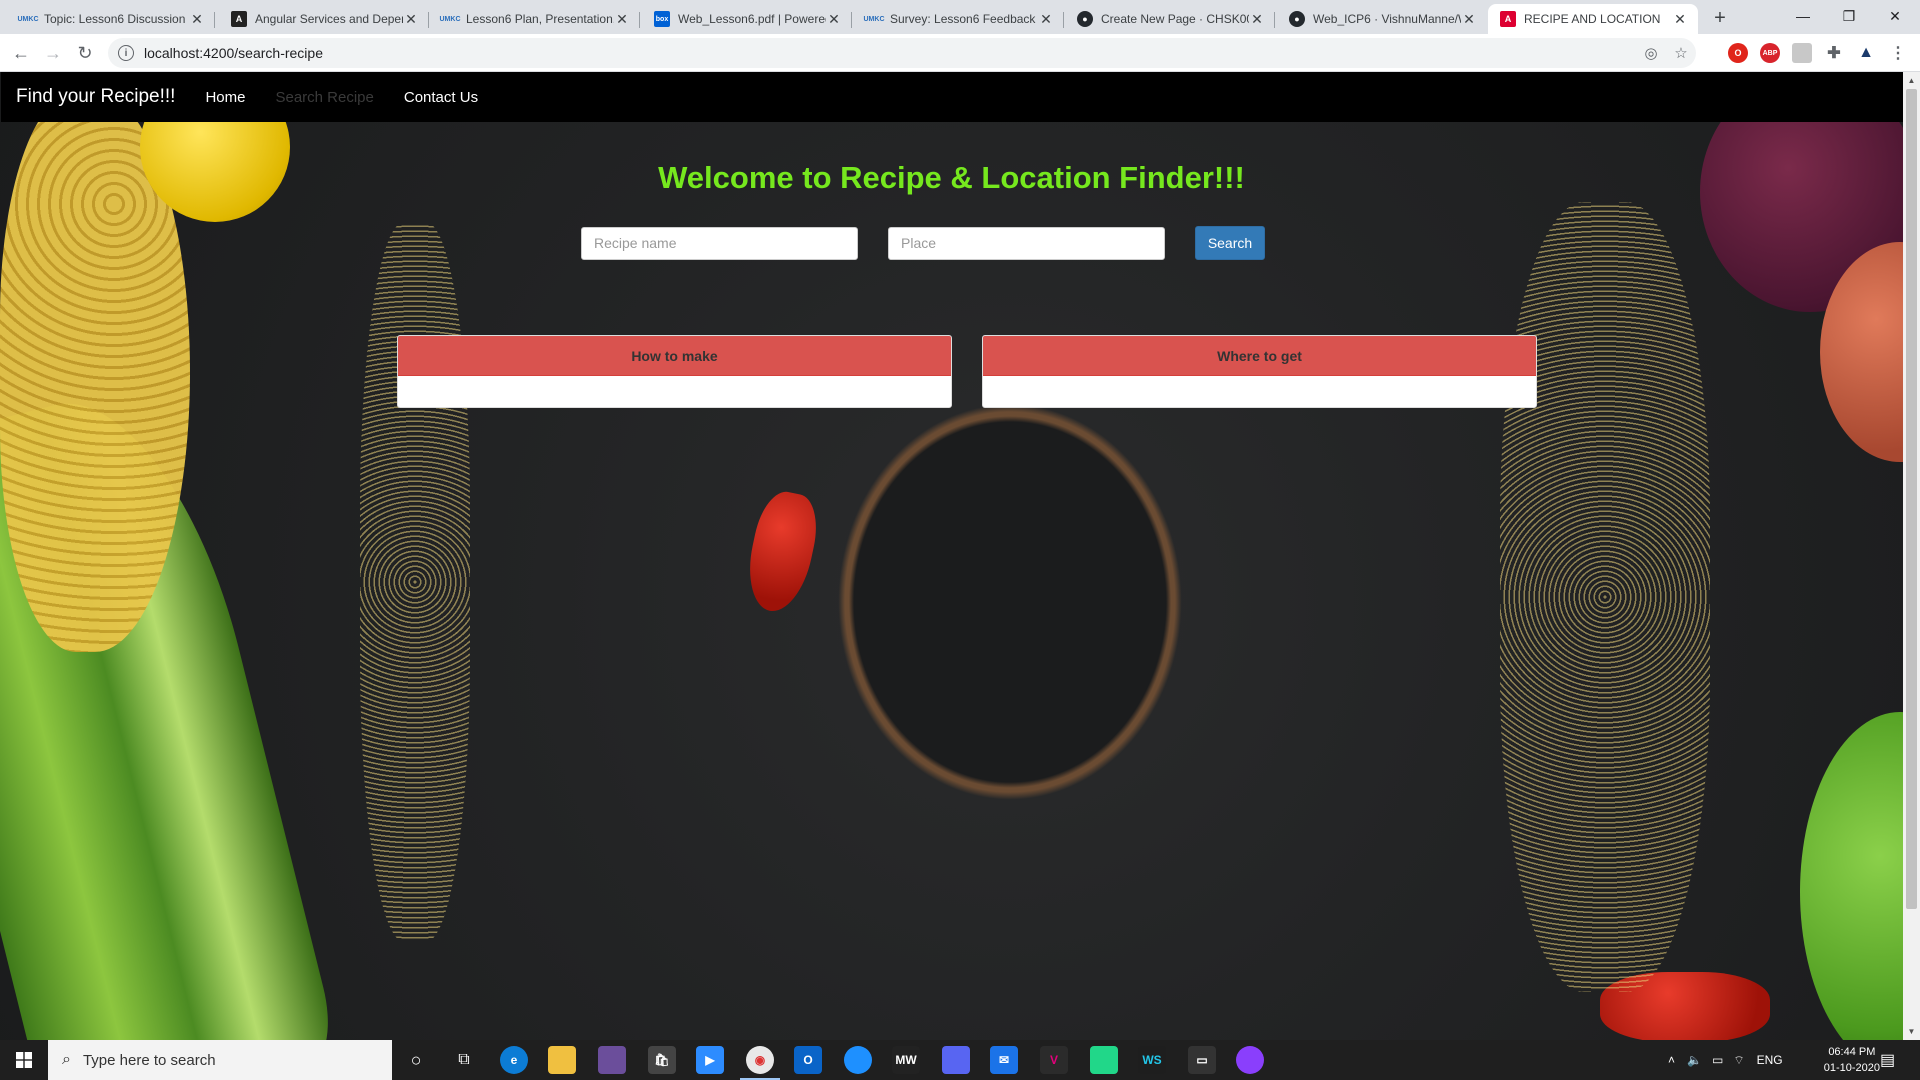 This screenshot has height=1080, width=1920. What do you see at coordinates (1681, 53) in the screenshot?
I see `bookmark-star-icon: ☆` at bounding box center [1681, 53].